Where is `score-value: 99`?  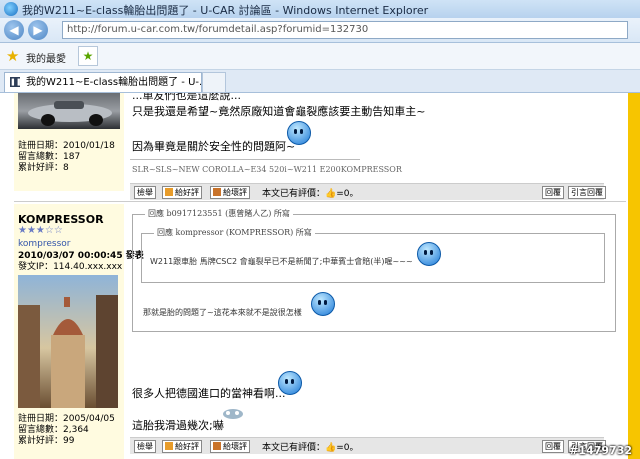
score-value: 99 is located at coordinates (69, 441).